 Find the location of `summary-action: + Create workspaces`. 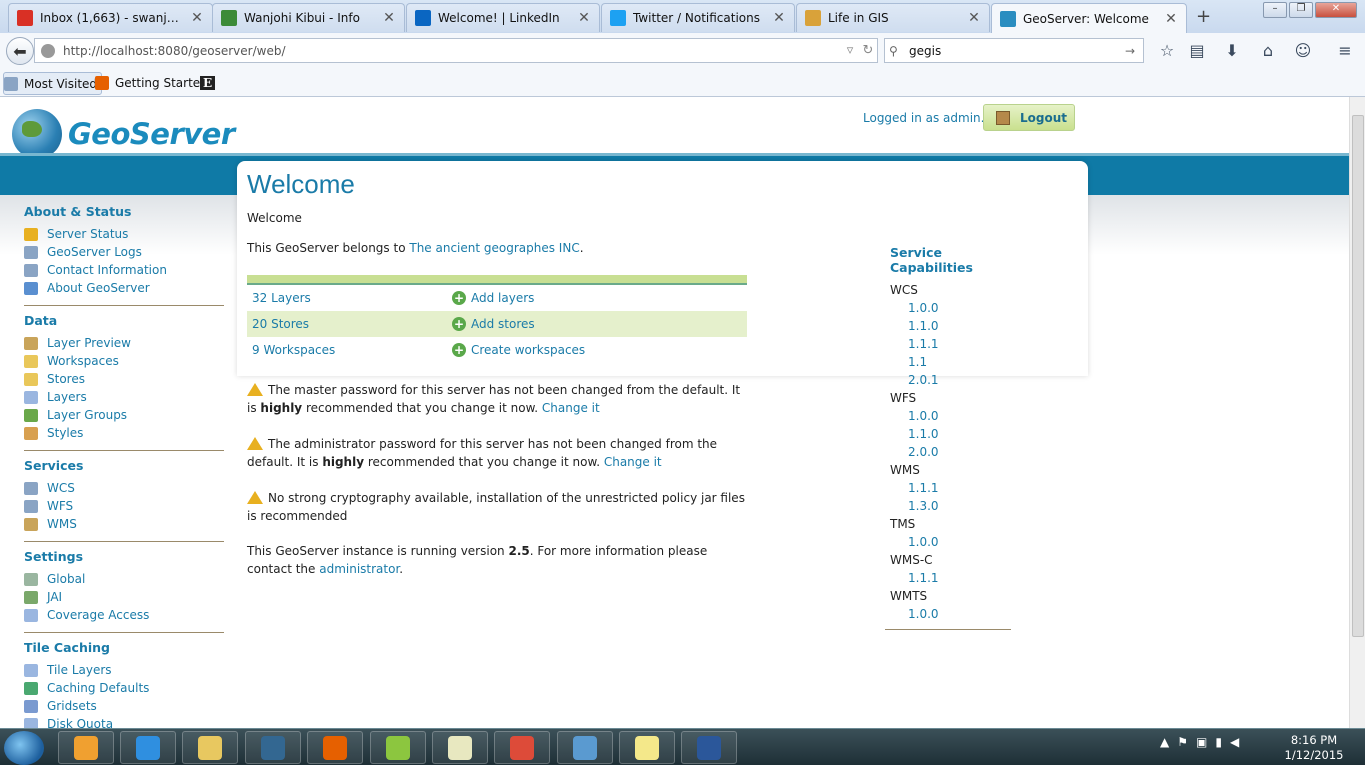

summary-action: + Create workspaces is located at coordinates (518, 350).